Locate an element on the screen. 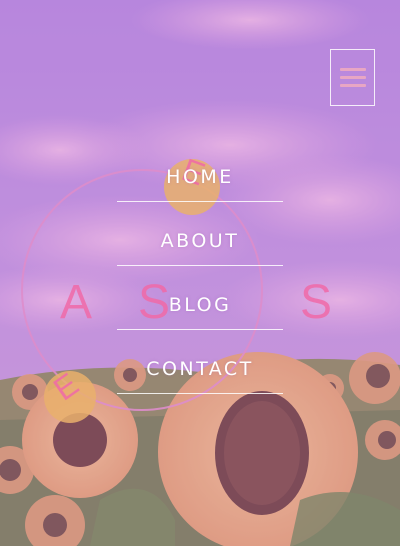  nav-item-contact: CONTACT is located at coordinates (200, 362).